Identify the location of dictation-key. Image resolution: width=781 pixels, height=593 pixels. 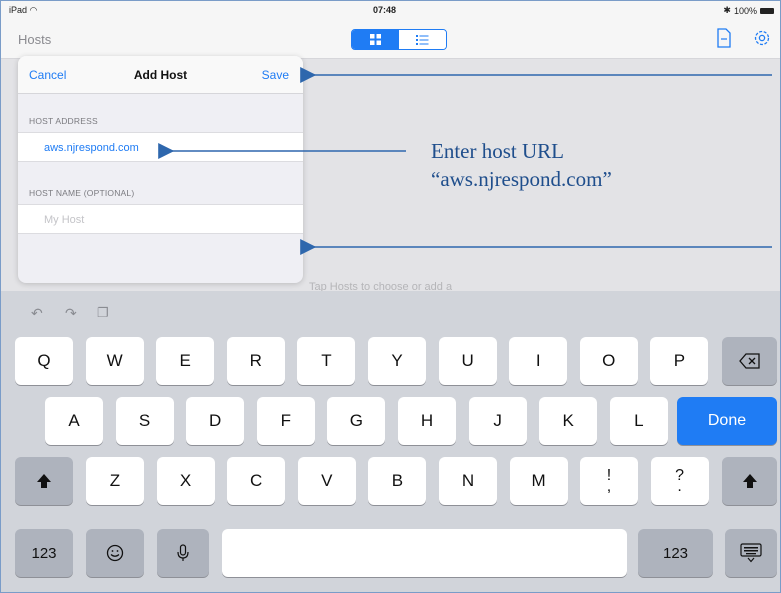
(183, 553).